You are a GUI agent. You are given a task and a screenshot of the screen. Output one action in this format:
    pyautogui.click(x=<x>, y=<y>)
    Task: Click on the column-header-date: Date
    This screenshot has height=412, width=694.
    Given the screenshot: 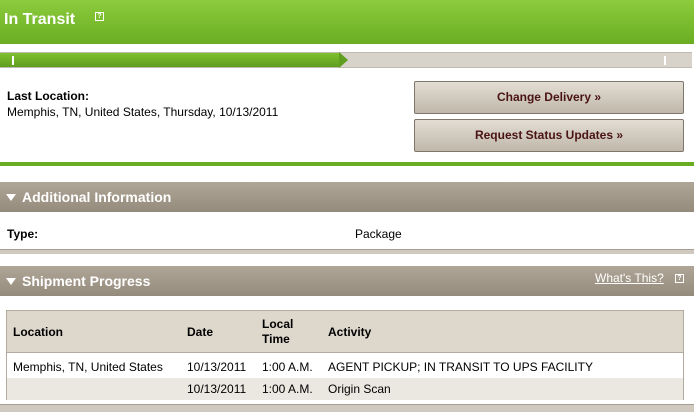 What is the action you would take?
    pyautogui.click(x=200, y=332)
    